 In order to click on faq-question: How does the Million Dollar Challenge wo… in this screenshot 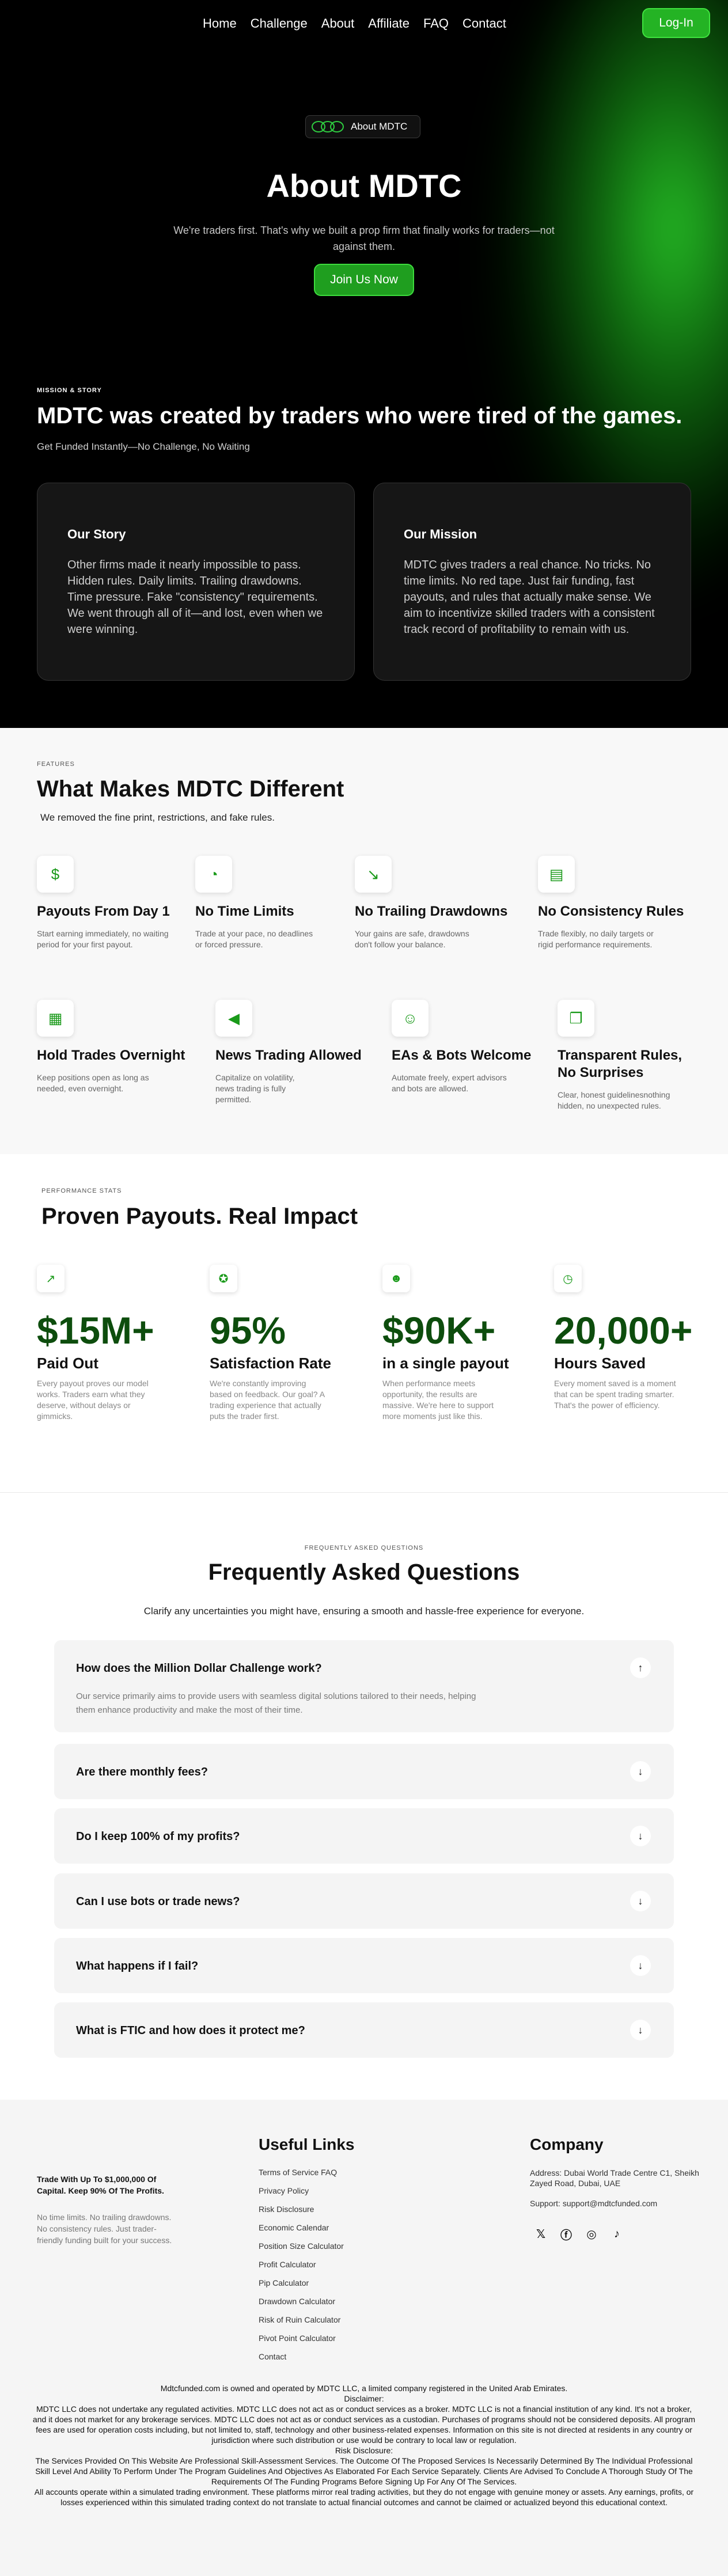, I will do `click(199, 1668)`.